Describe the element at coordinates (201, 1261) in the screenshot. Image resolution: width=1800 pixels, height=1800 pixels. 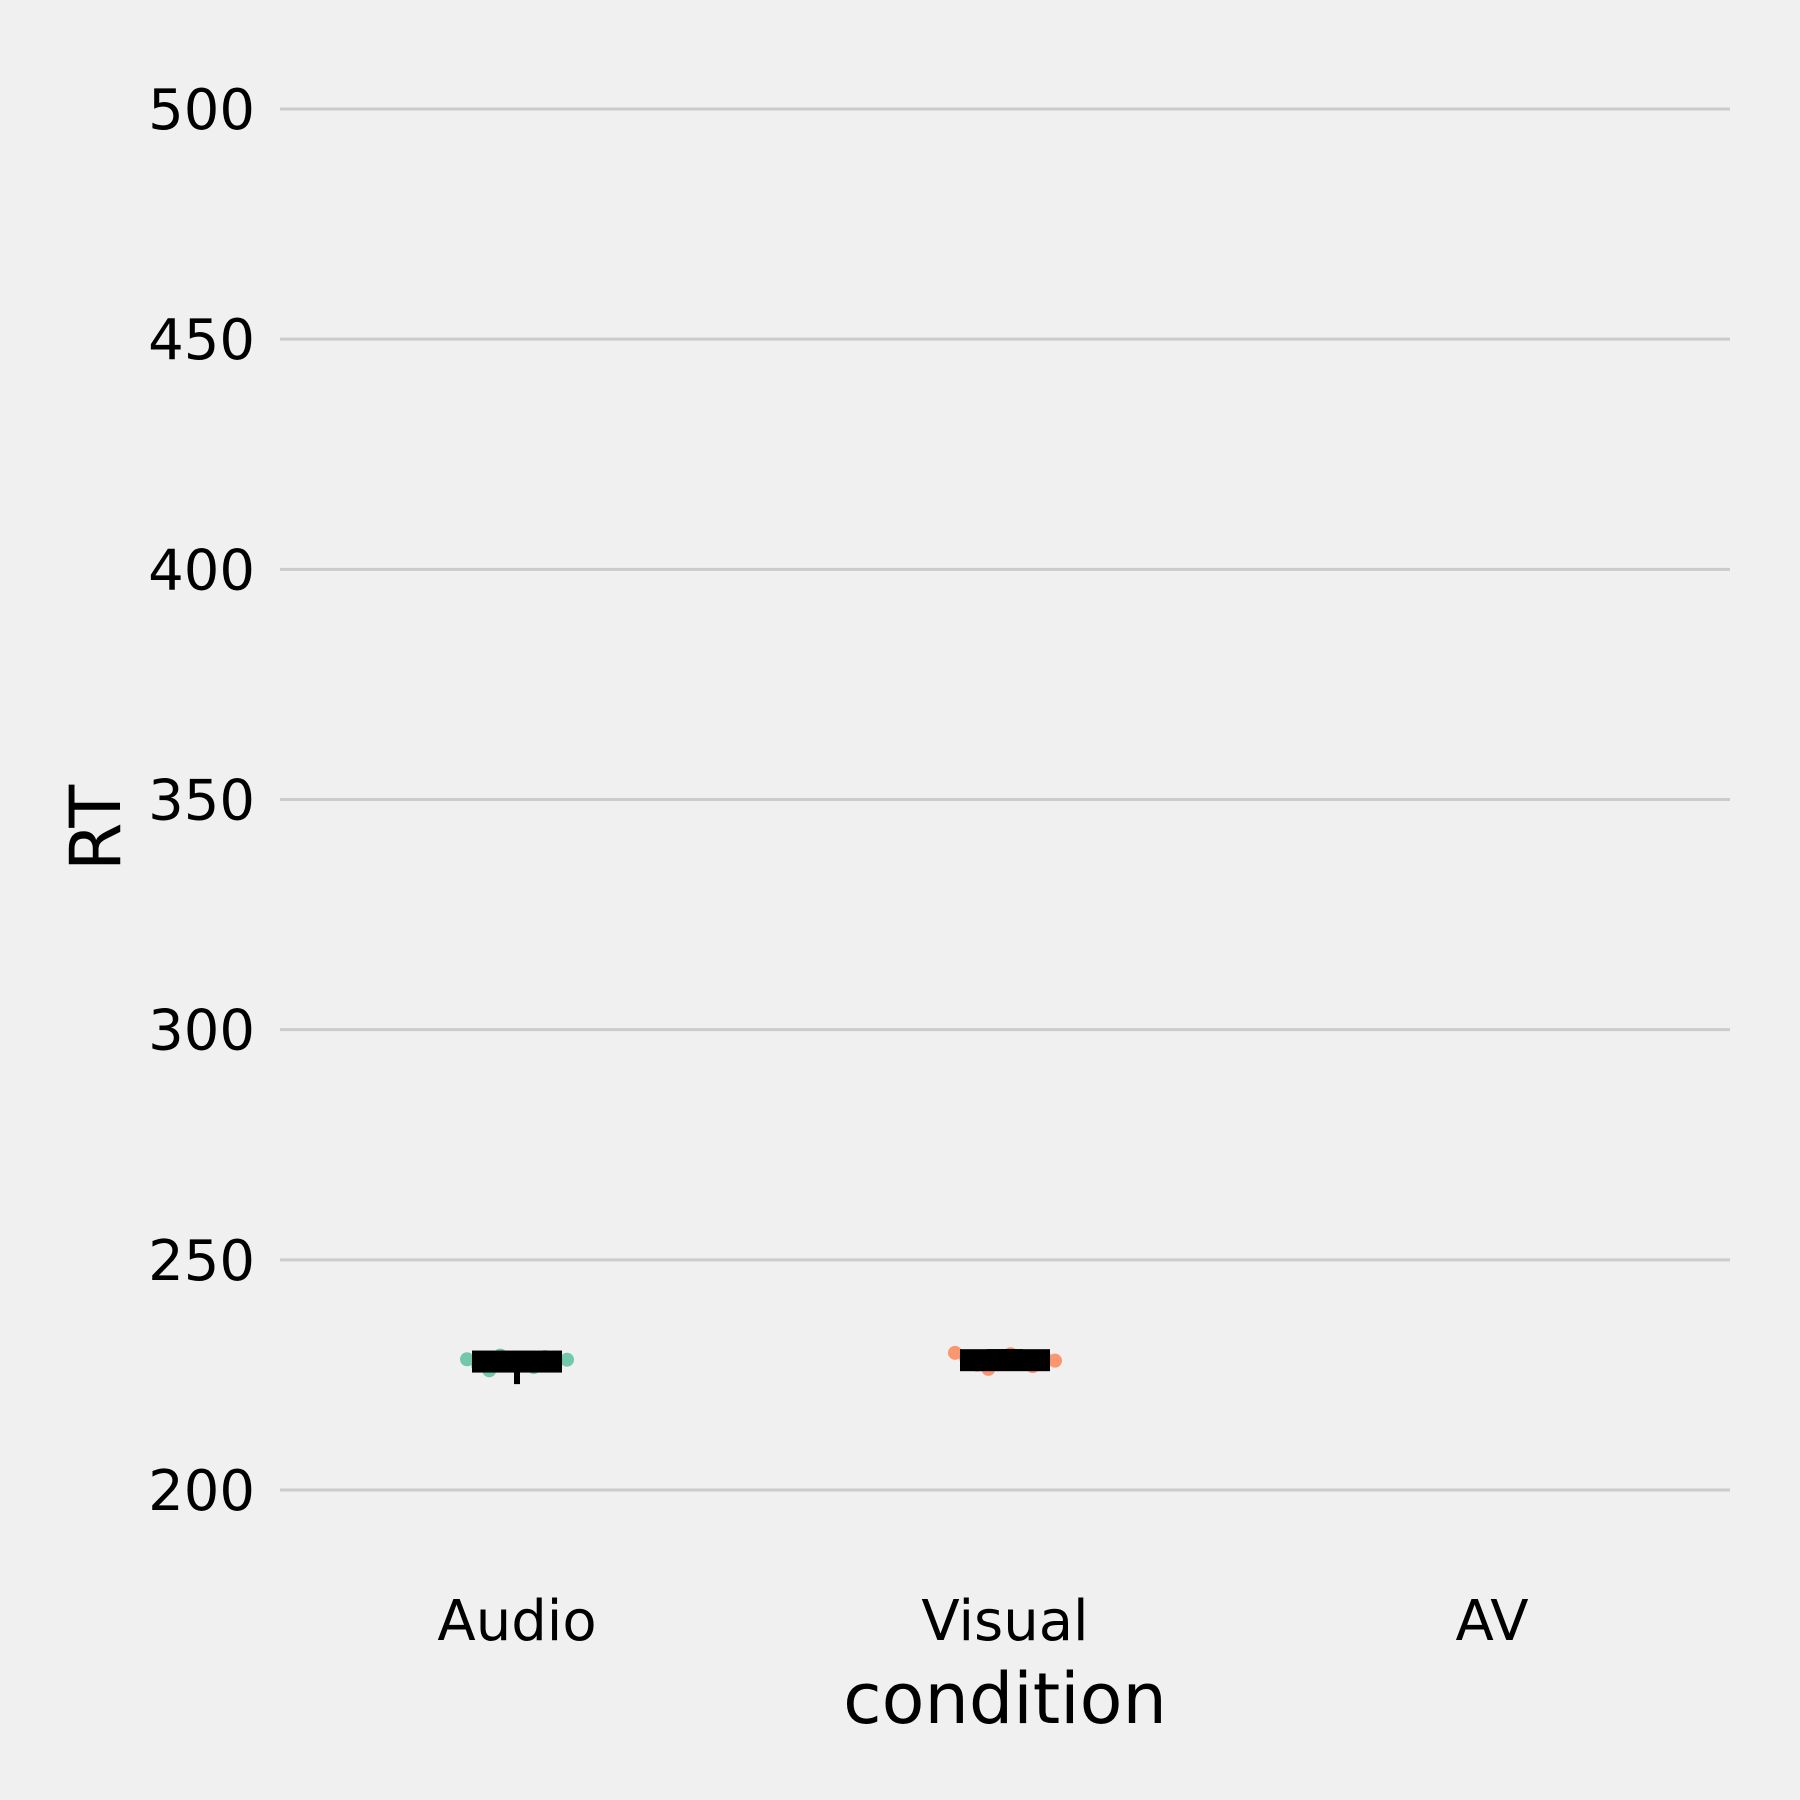
I see `y-tick-label-250: 250` at that location.